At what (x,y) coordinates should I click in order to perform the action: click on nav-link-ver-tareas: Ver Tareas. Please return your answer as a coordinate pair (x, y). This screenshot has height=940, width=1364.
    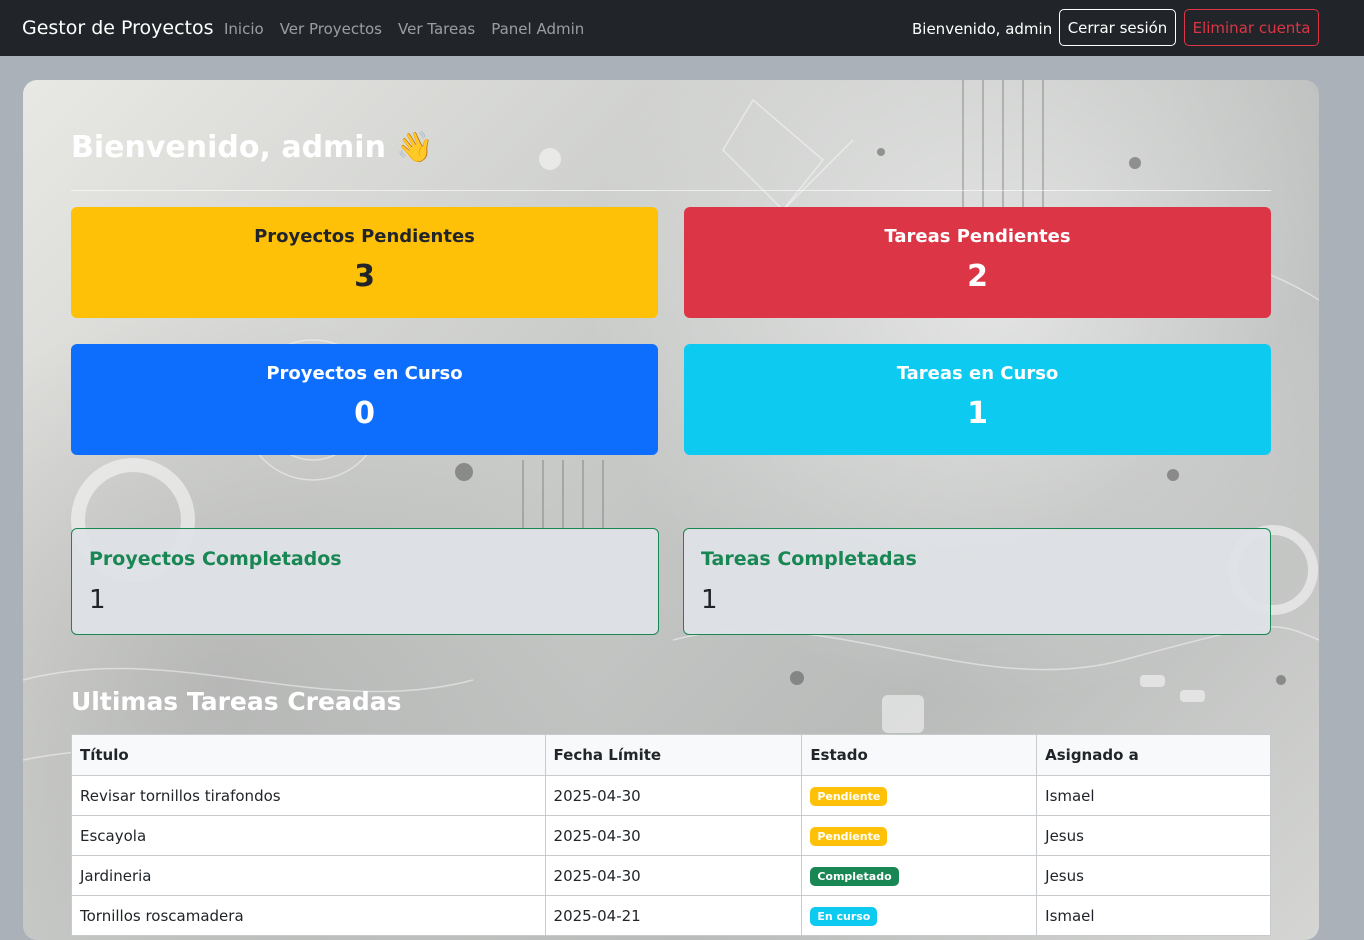
    Looking at the image, I should click on (436, 29).